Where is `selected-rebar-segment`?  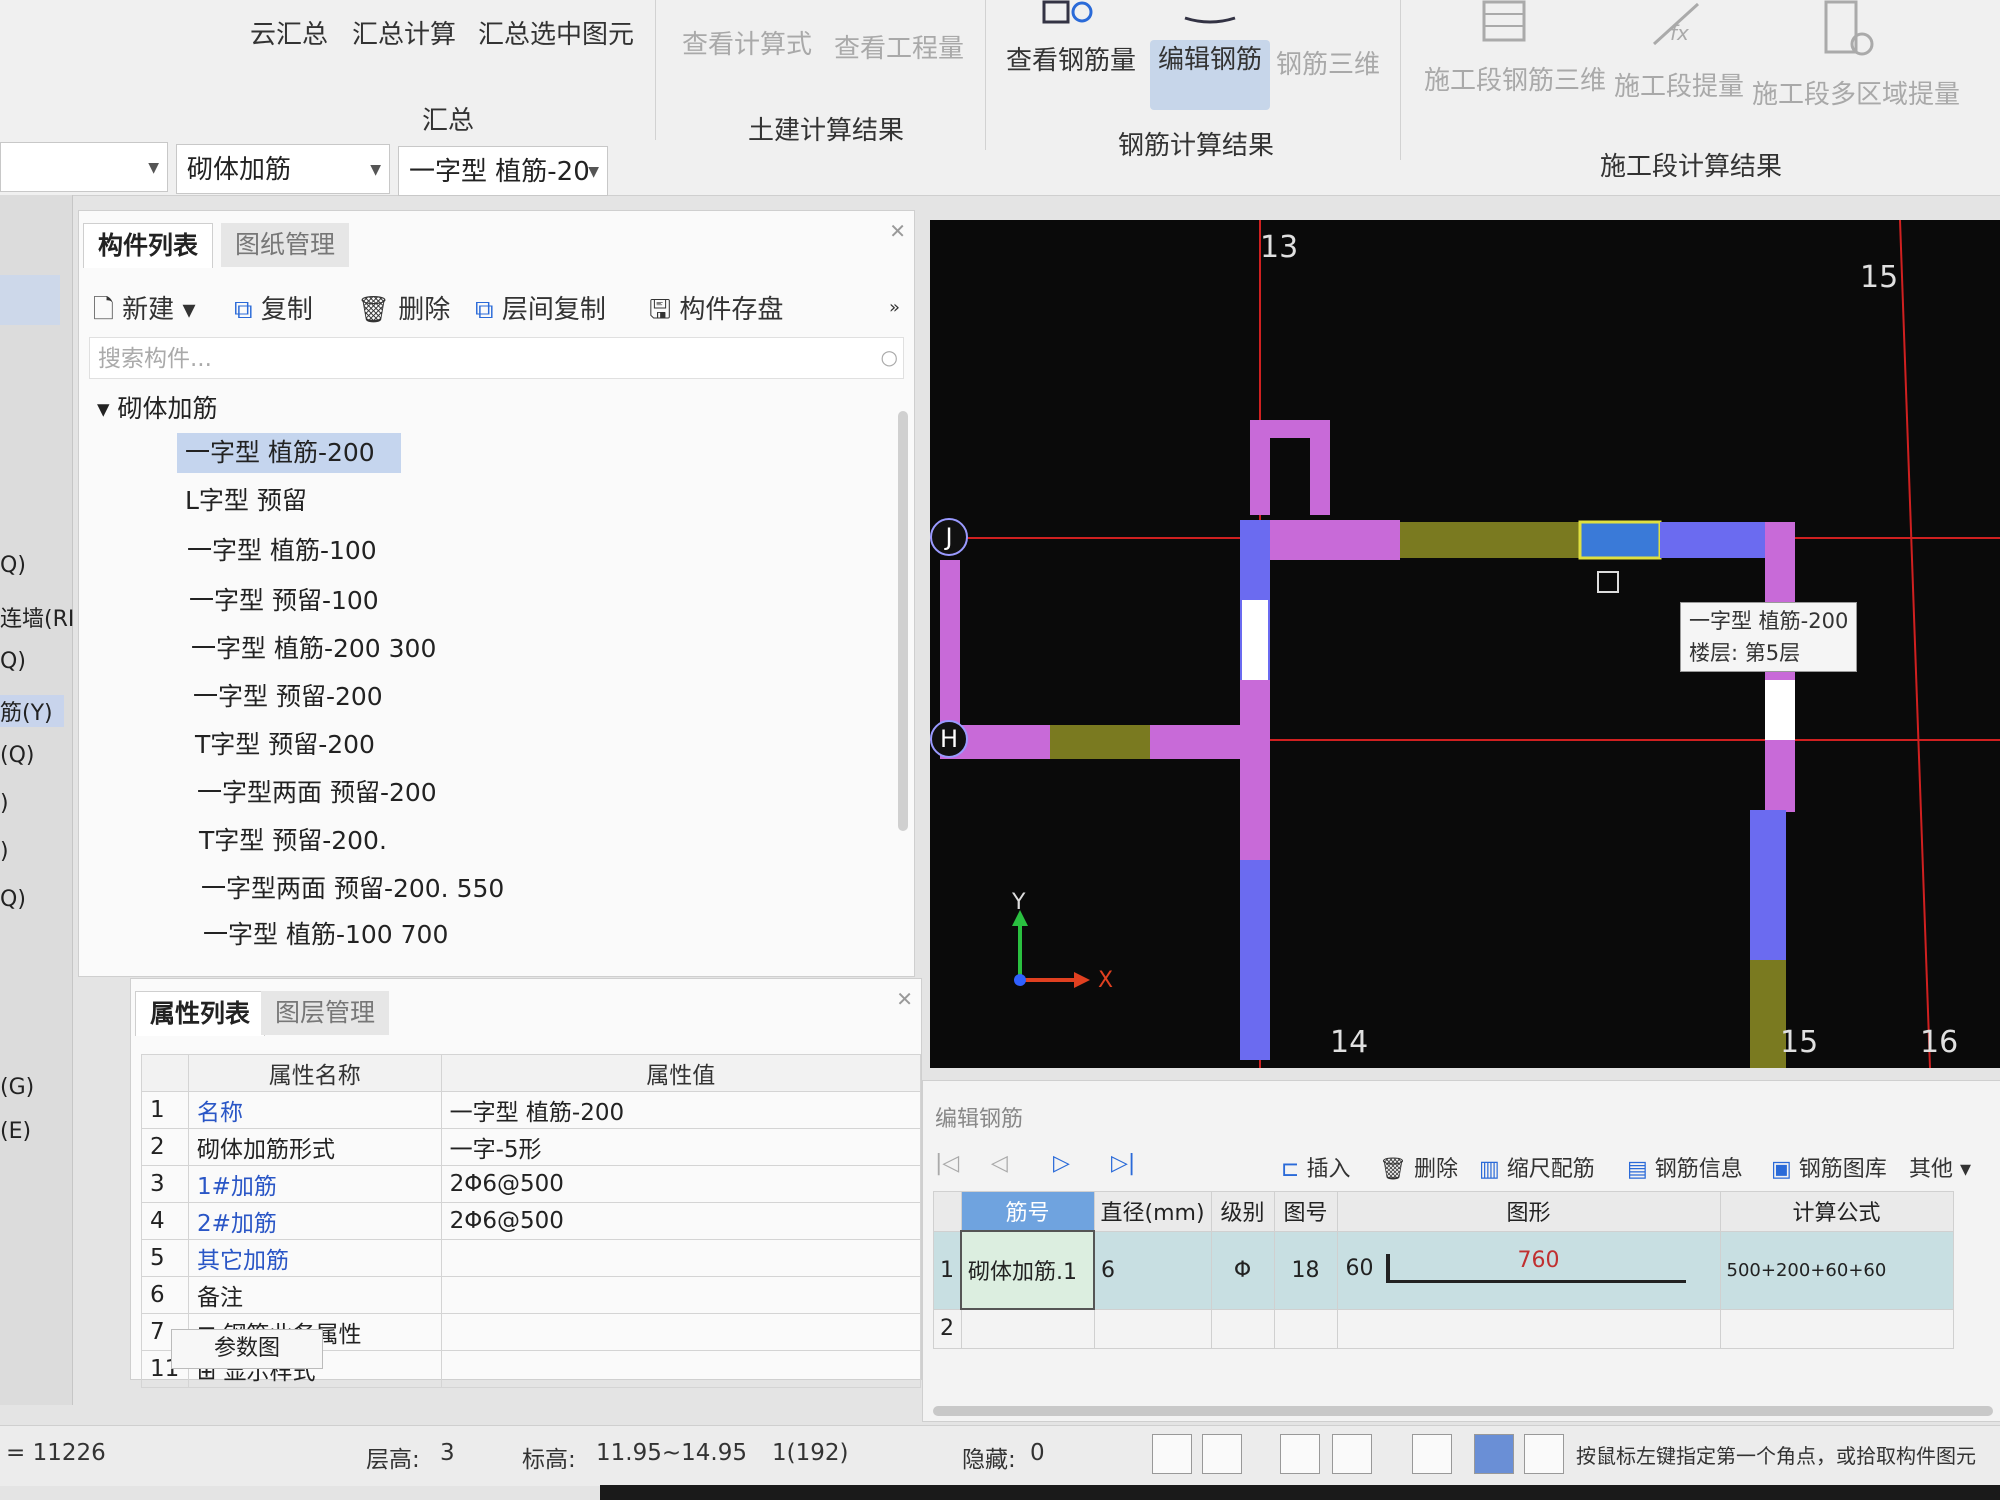 selected-rebar-segment is located at coordinates (1620, 540).